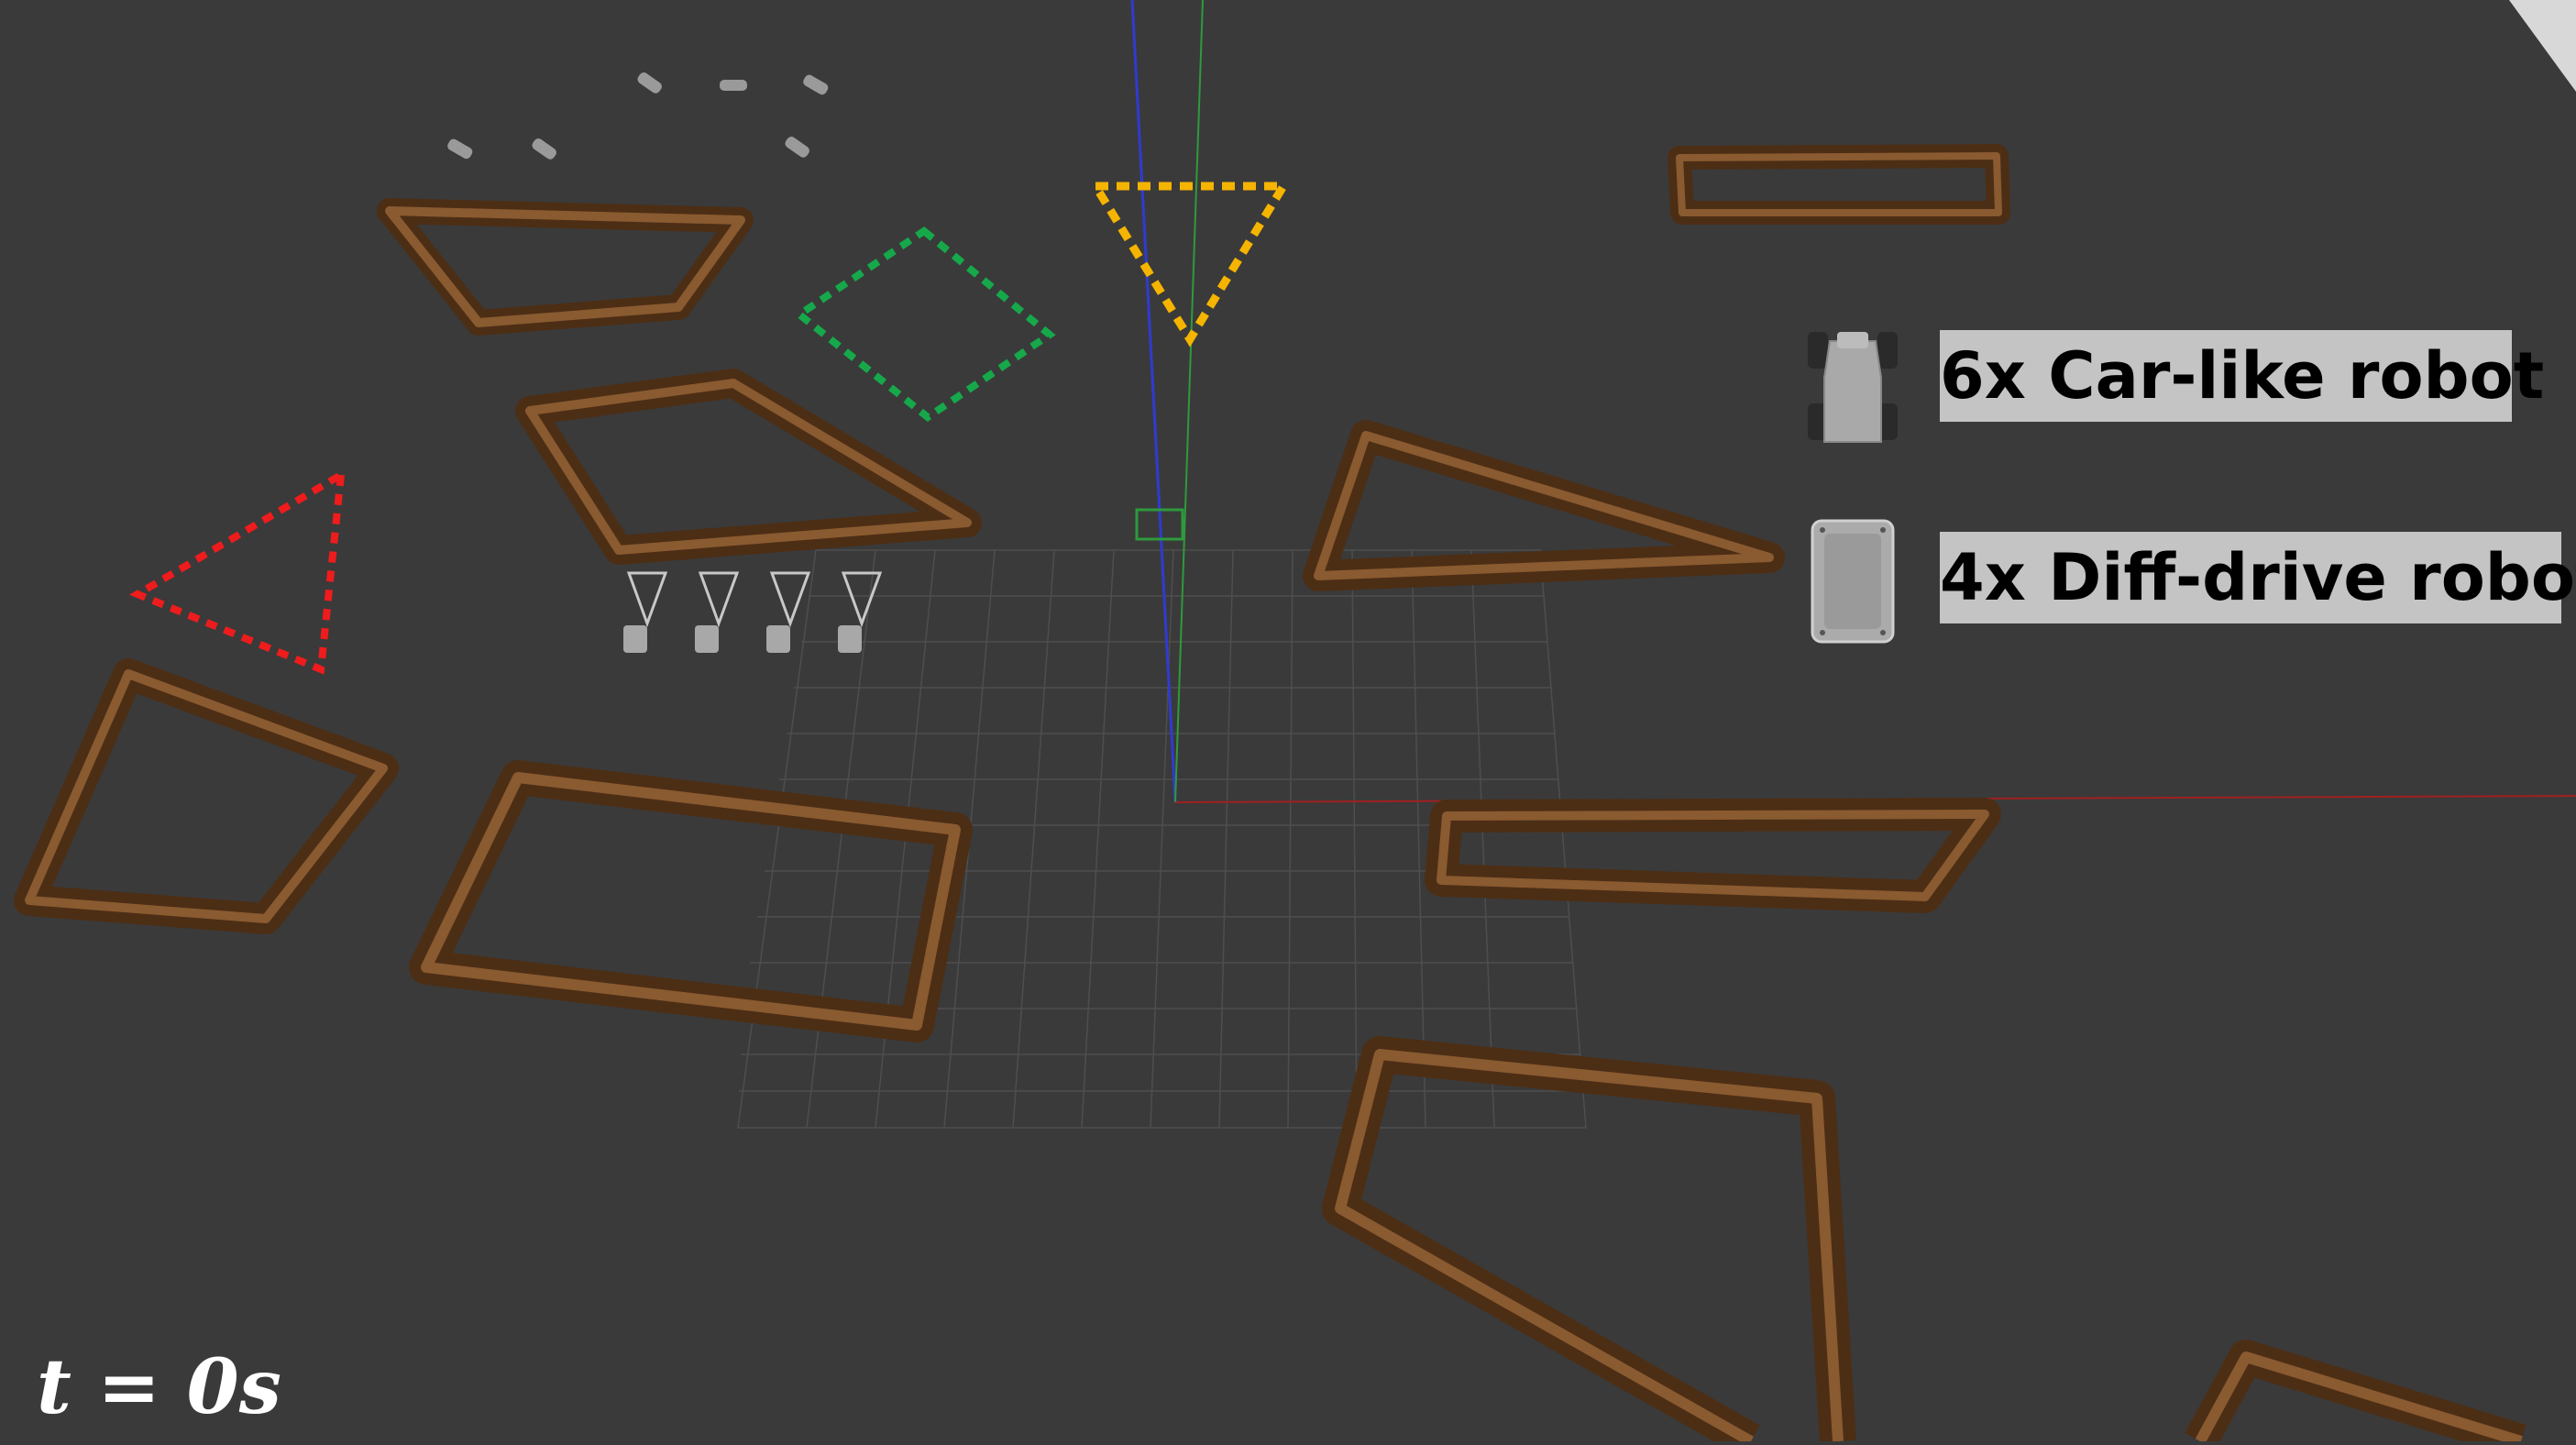  Describe the element at coordinates (2242, 376) in the screenshot. I see `car-like-robot-label: 6x Car-like robot` at that location.